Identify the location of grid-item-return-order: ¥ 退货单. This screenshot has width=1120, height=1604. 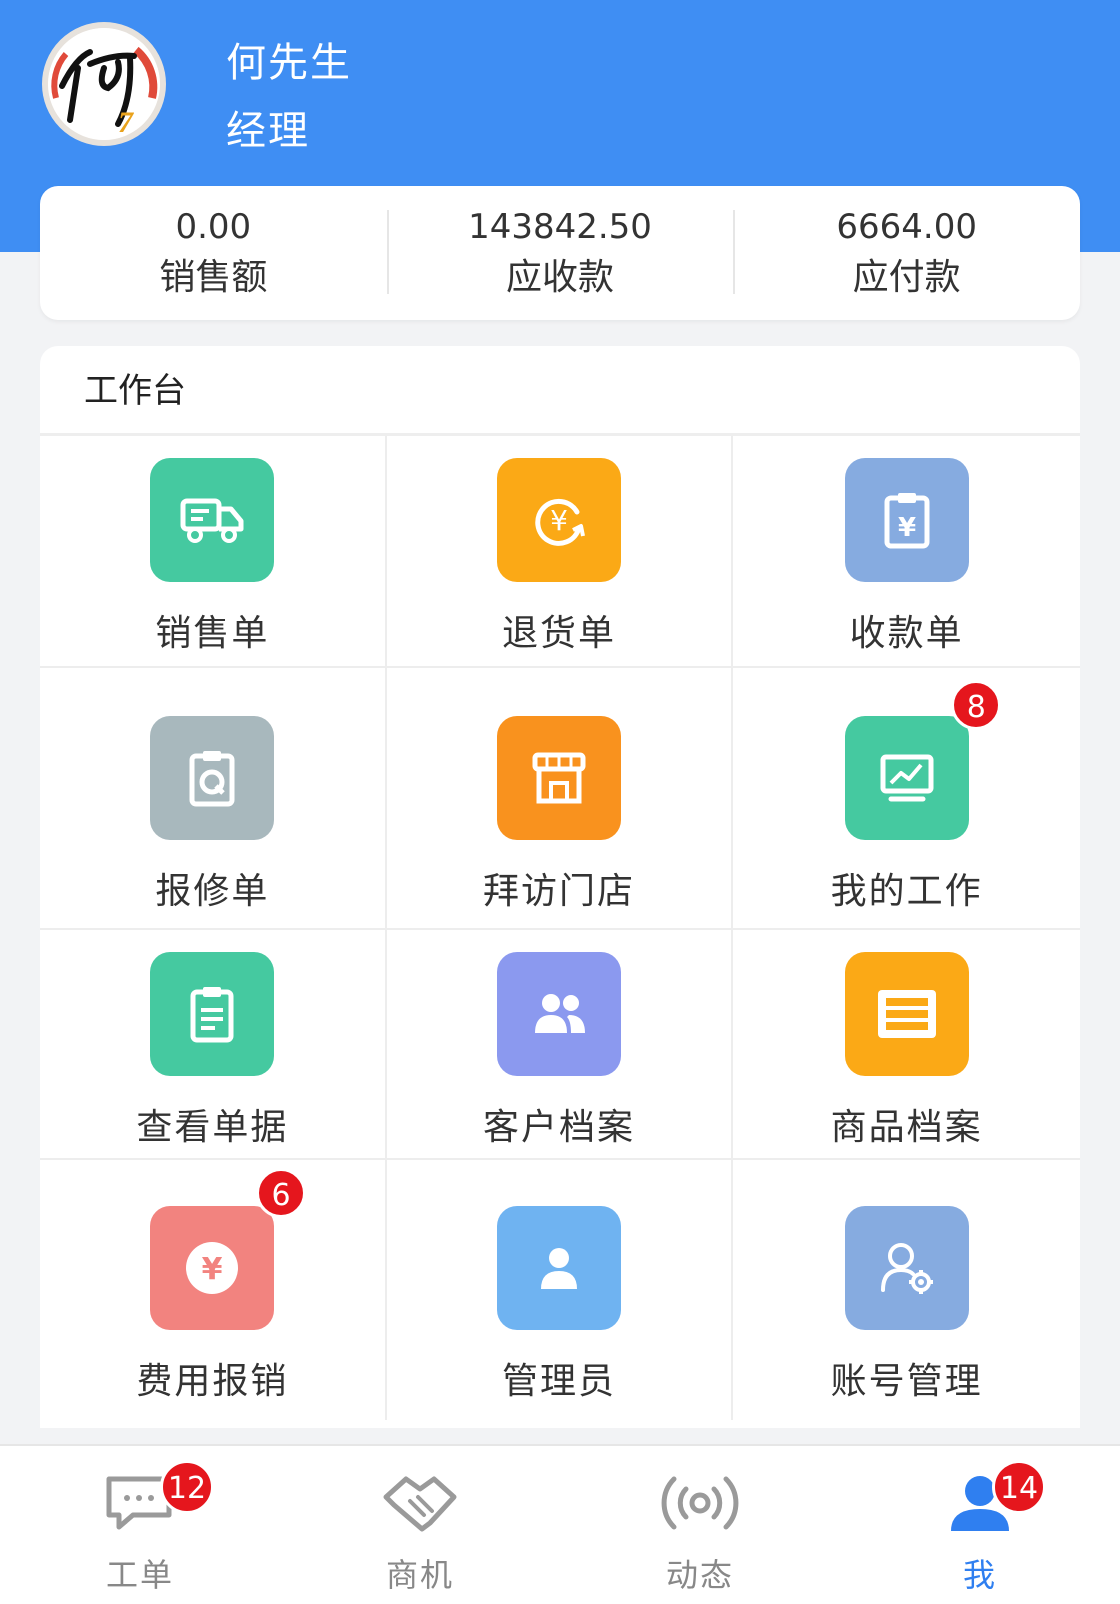
(560, 552).